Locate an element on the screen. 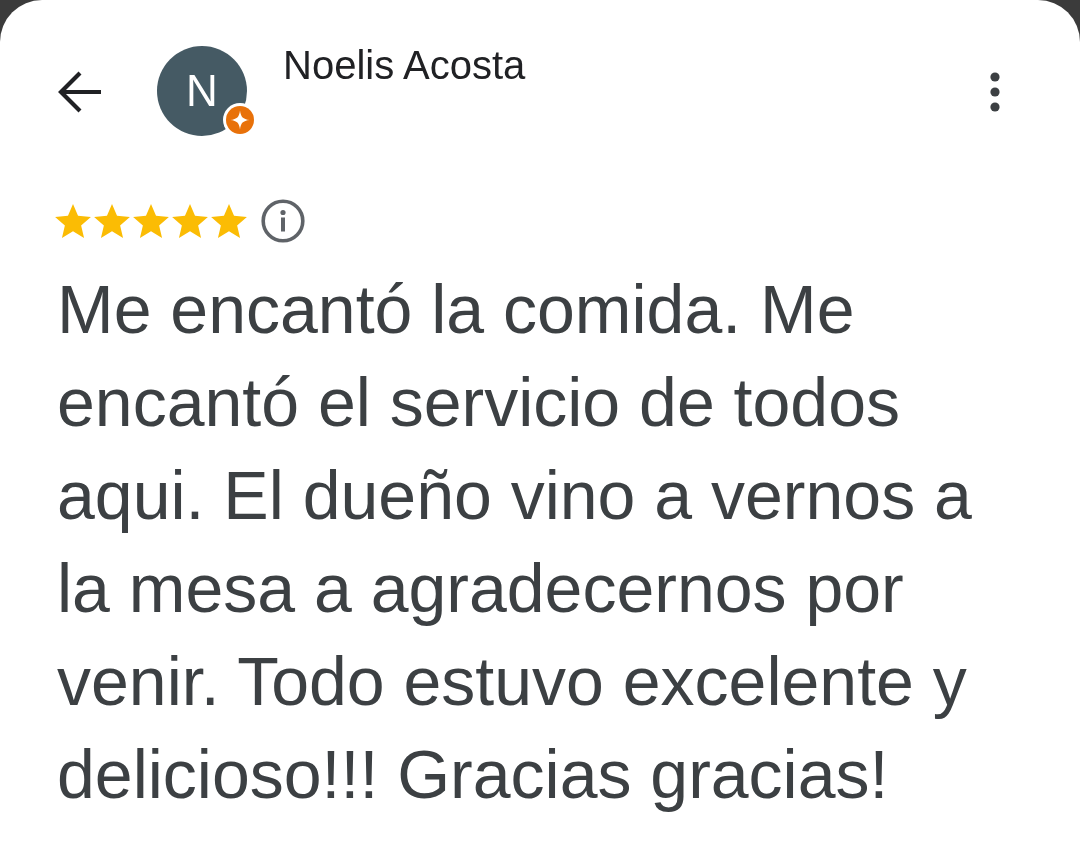  more-options-icon is located at coordinates (995, 92).